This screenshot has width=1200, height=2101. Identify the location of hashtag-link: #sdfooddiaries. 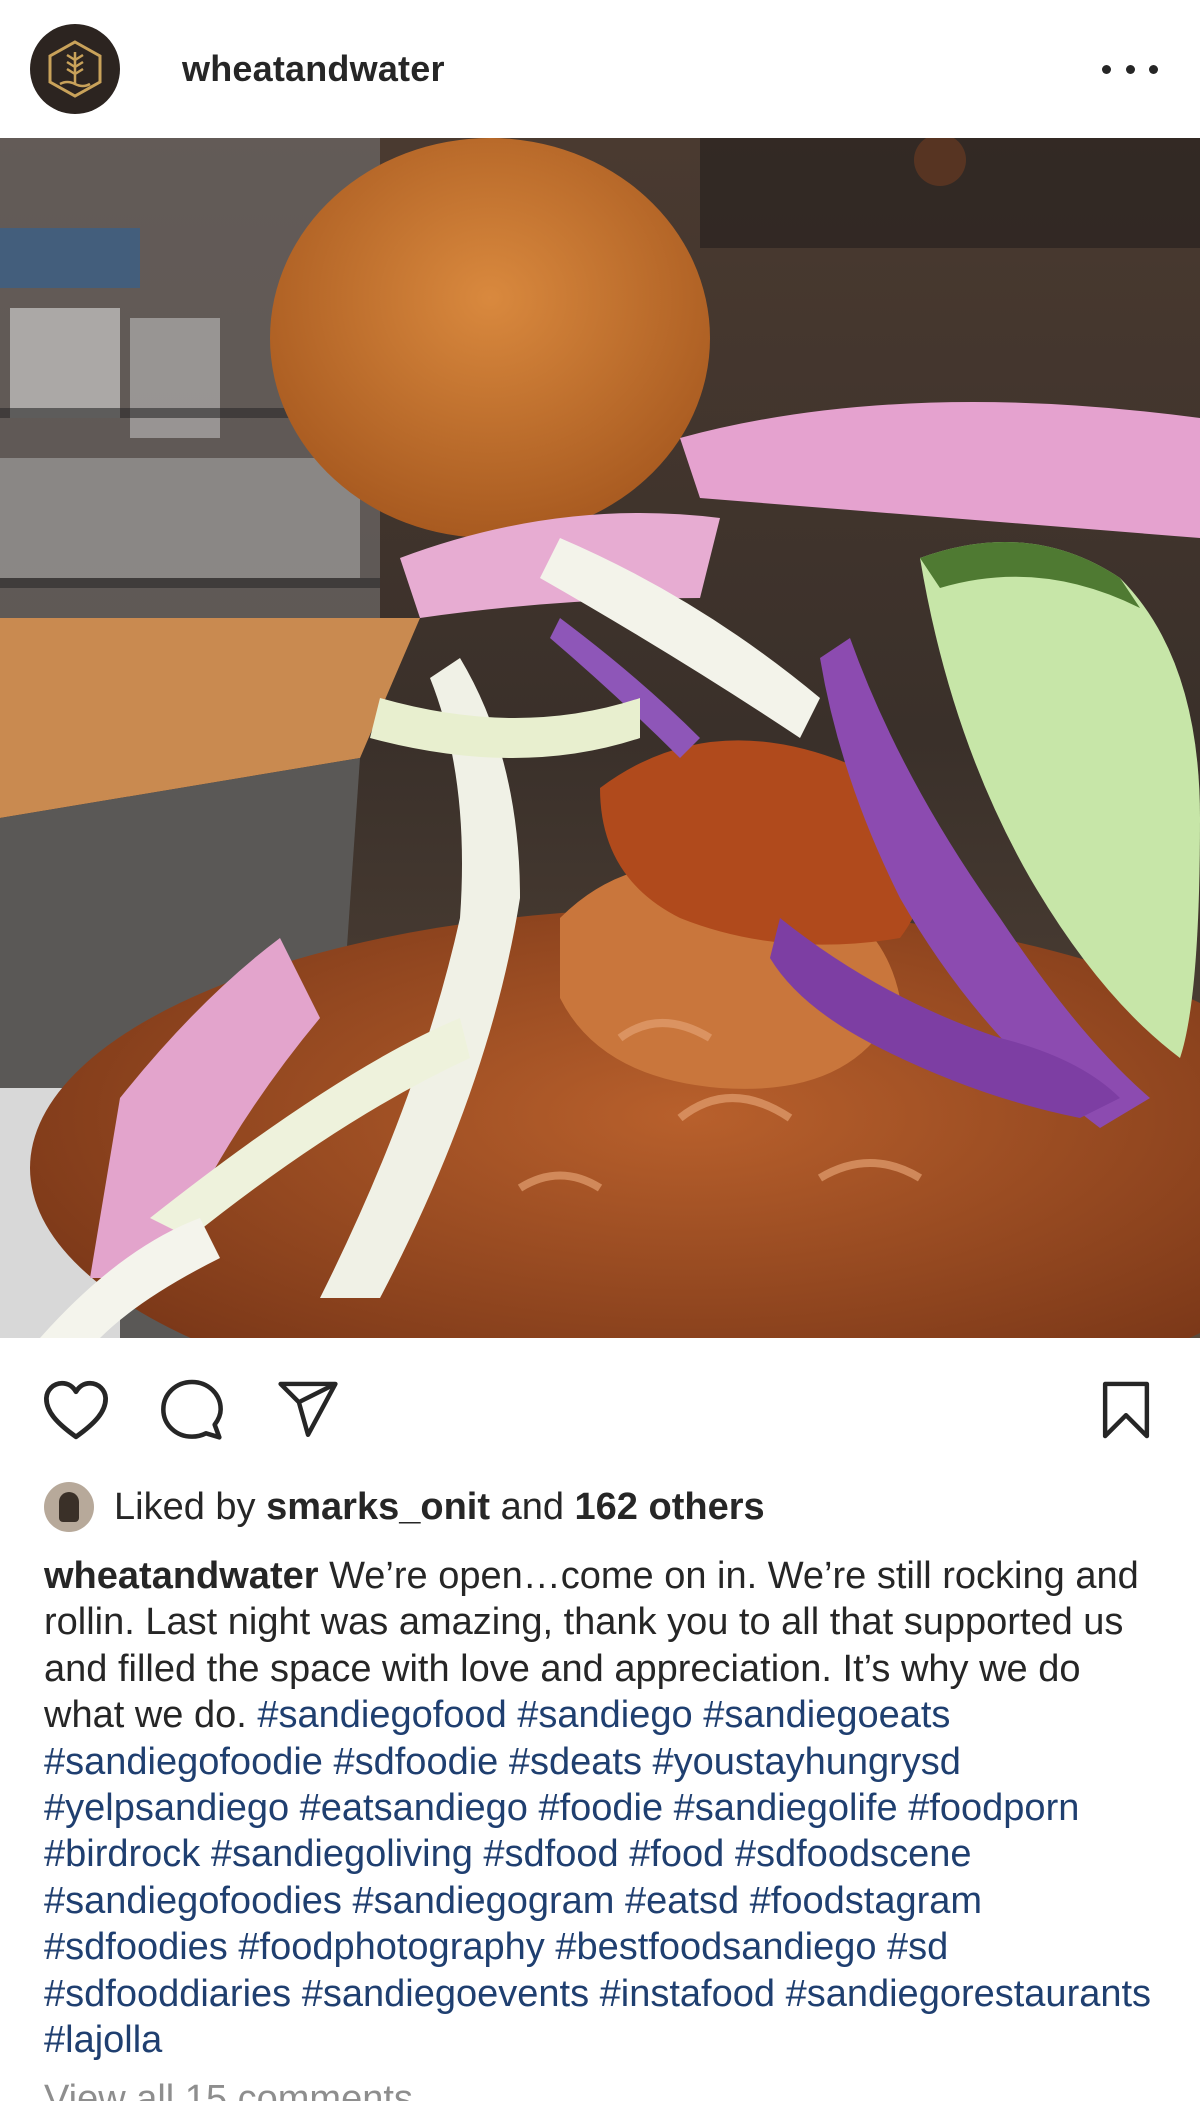
(167, 1994).